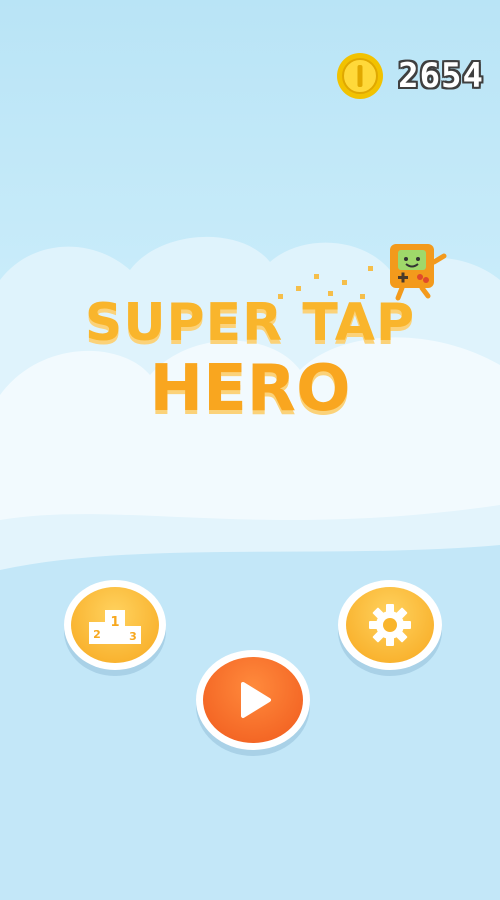 This screenshot has width=500, height=900. Describe the element at coordinates (114, 622) in the screenshot. I see `rank-1-label: 1` at that location.